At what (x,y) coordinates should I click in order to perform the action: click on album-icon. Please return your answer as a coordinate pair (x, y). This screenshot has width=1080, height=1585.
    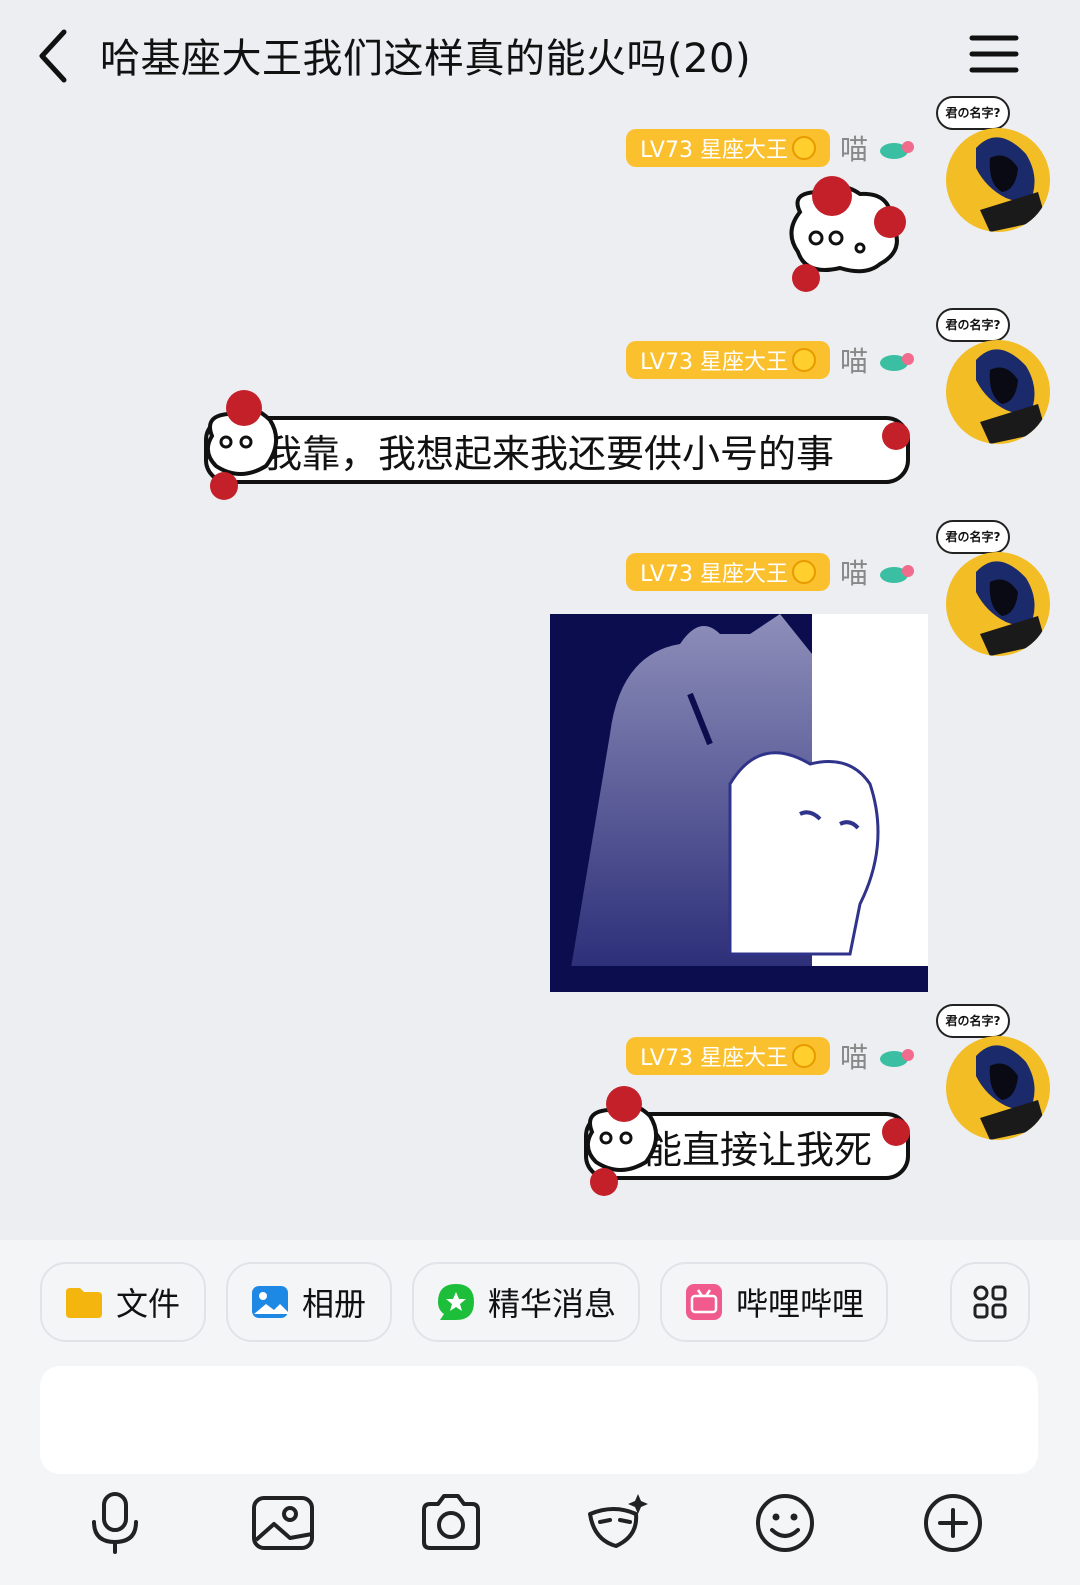
    Looking at the image, I should click on (270, 1302).